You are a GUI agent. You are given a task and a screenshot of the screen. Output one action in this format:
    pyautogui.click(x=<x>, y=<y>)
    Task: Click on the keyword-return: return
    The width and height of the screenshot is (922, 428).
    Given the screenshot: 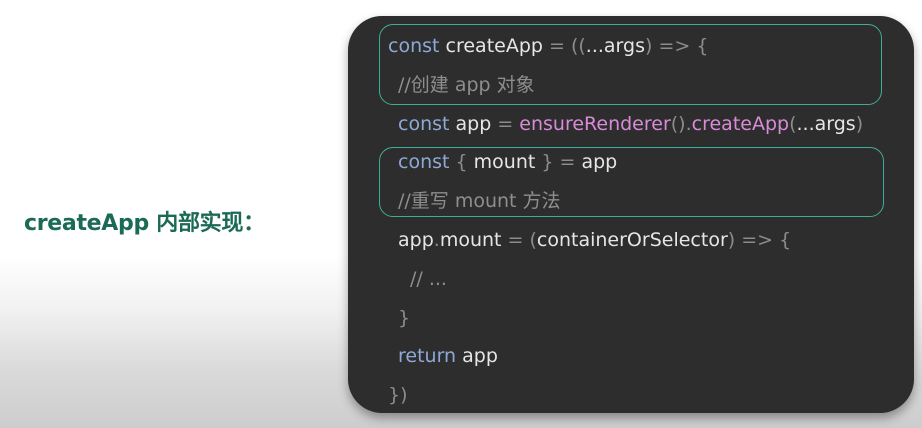 What is the action you would take?
    pyautogui.click(x=427, y=356)
    